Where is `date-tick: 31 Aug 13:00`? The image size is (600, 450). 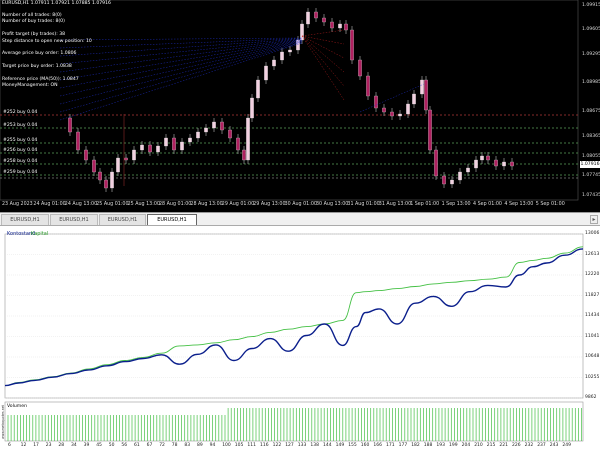
date-tick: 31 Aug 13:00 is located at coordinates (395, 204).